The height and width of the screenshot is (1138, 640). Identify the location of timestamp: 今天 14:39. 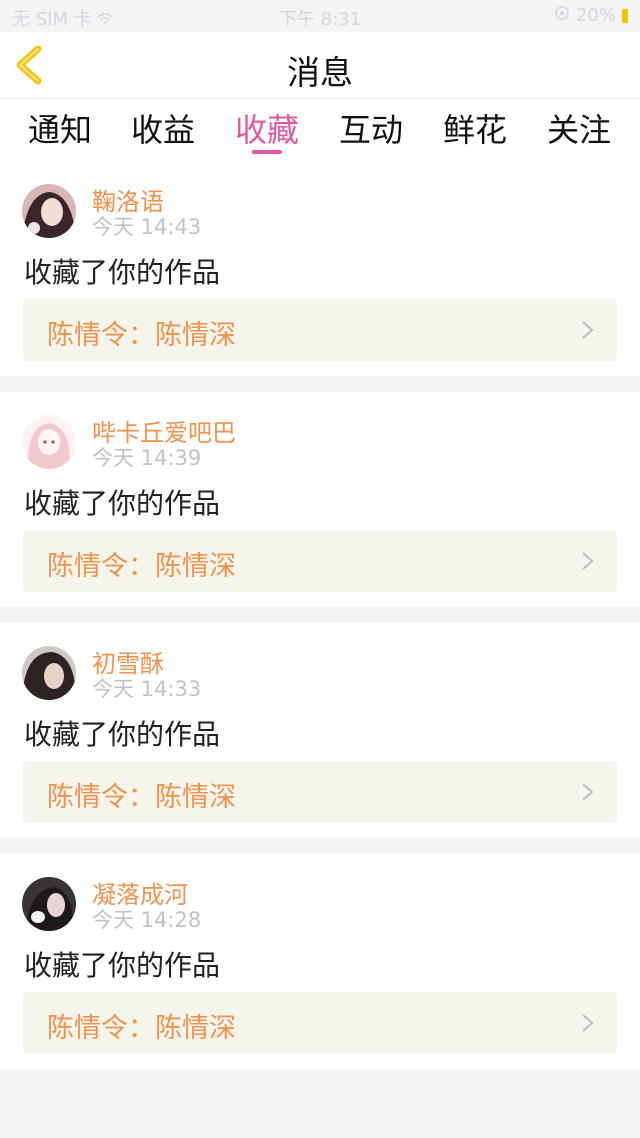
(147, 458).